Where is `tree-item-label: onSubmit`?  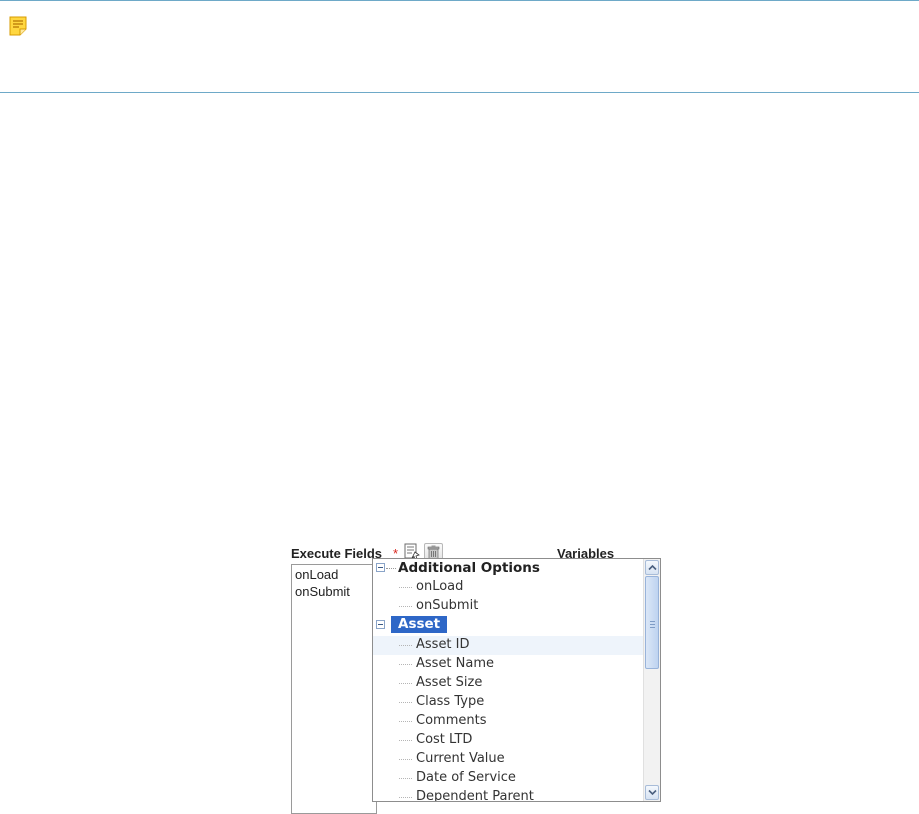
tree-item-label: onSubmit is located at coordinates (447, 605).